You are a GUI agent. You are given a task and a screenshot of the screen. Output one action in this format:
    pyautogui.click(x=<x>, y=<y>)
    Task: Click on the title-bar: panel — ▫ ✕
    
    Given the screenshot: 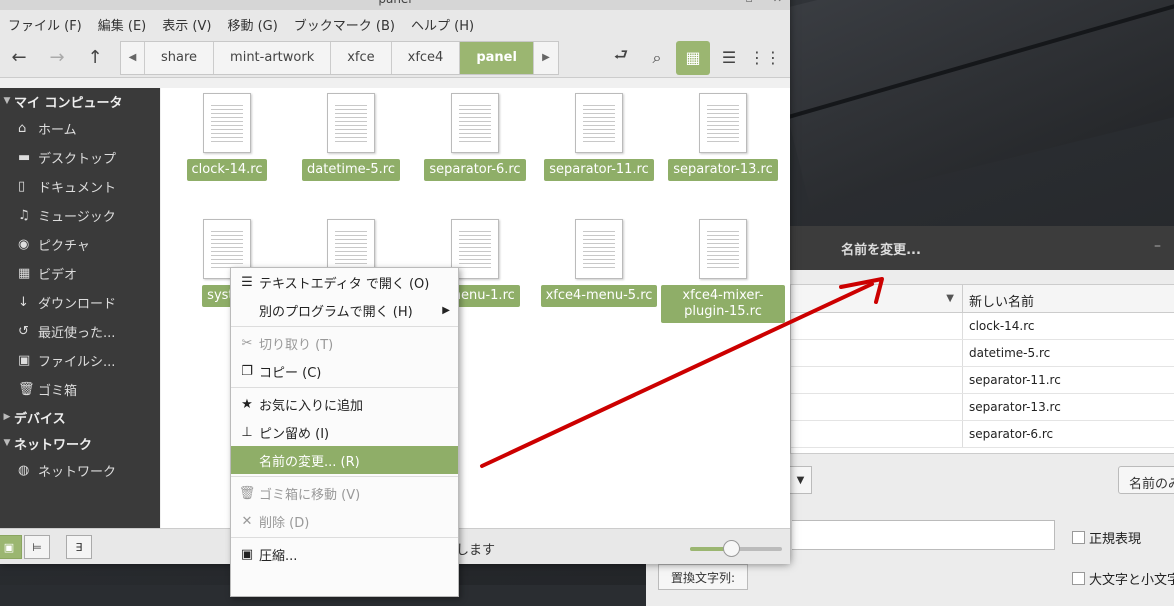 What is the action you would take?
    pyautogui.click(x=395, y=5)
    